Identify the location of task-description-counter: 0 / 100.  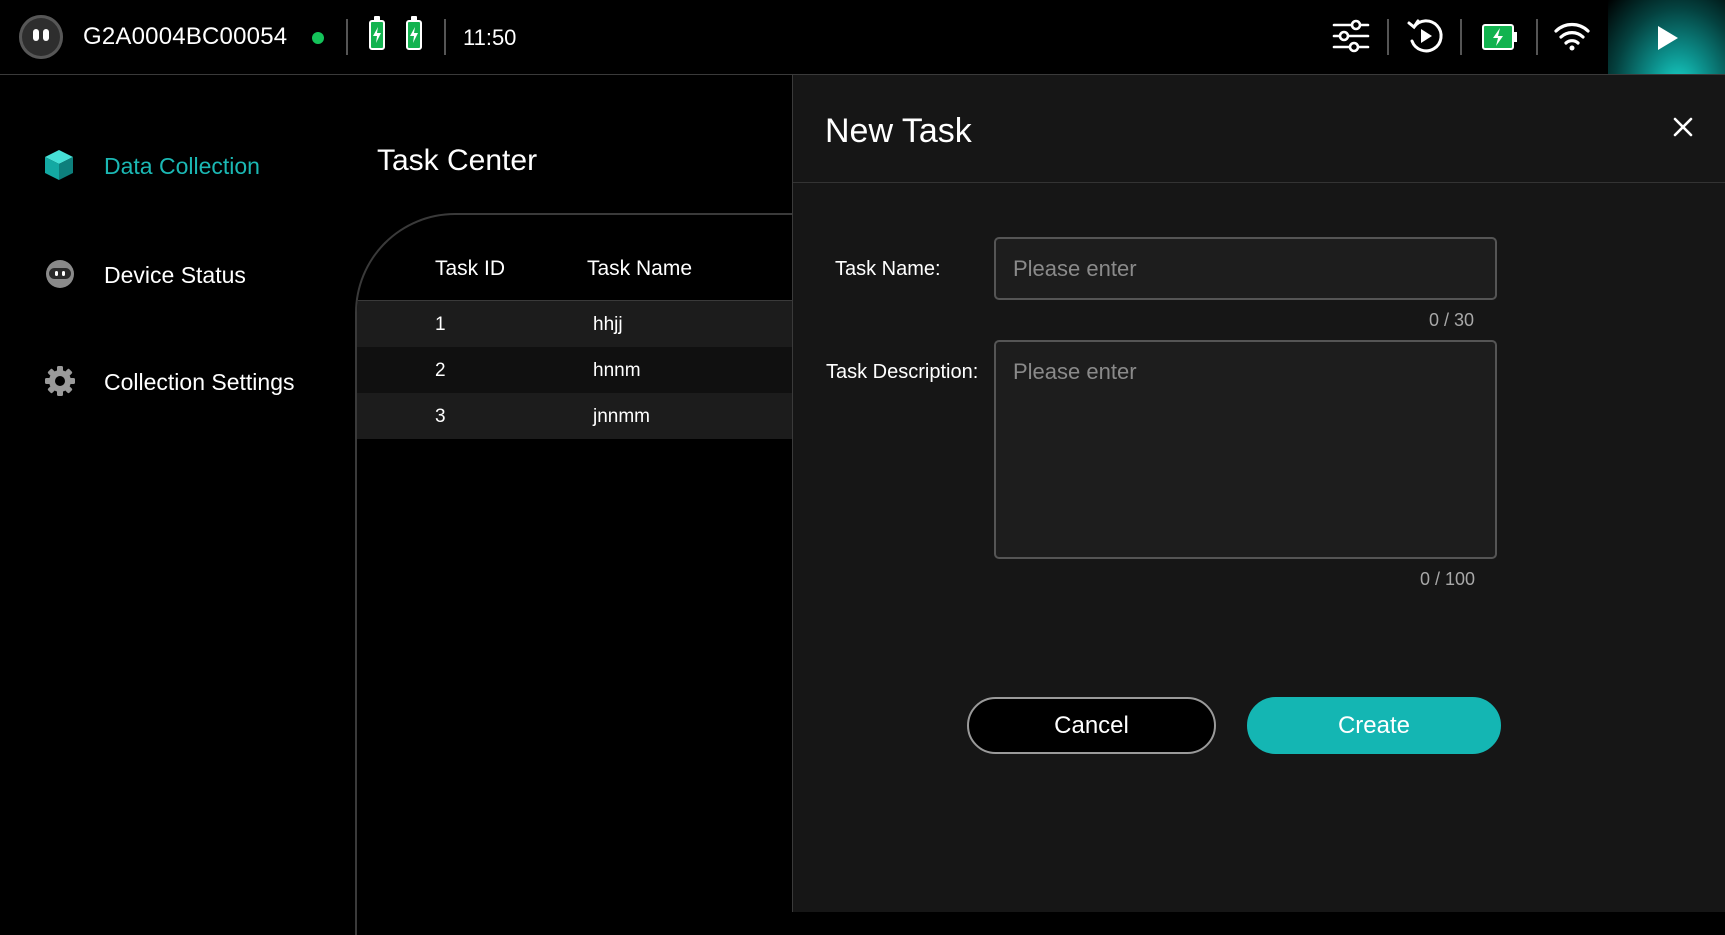
(1448, 579).